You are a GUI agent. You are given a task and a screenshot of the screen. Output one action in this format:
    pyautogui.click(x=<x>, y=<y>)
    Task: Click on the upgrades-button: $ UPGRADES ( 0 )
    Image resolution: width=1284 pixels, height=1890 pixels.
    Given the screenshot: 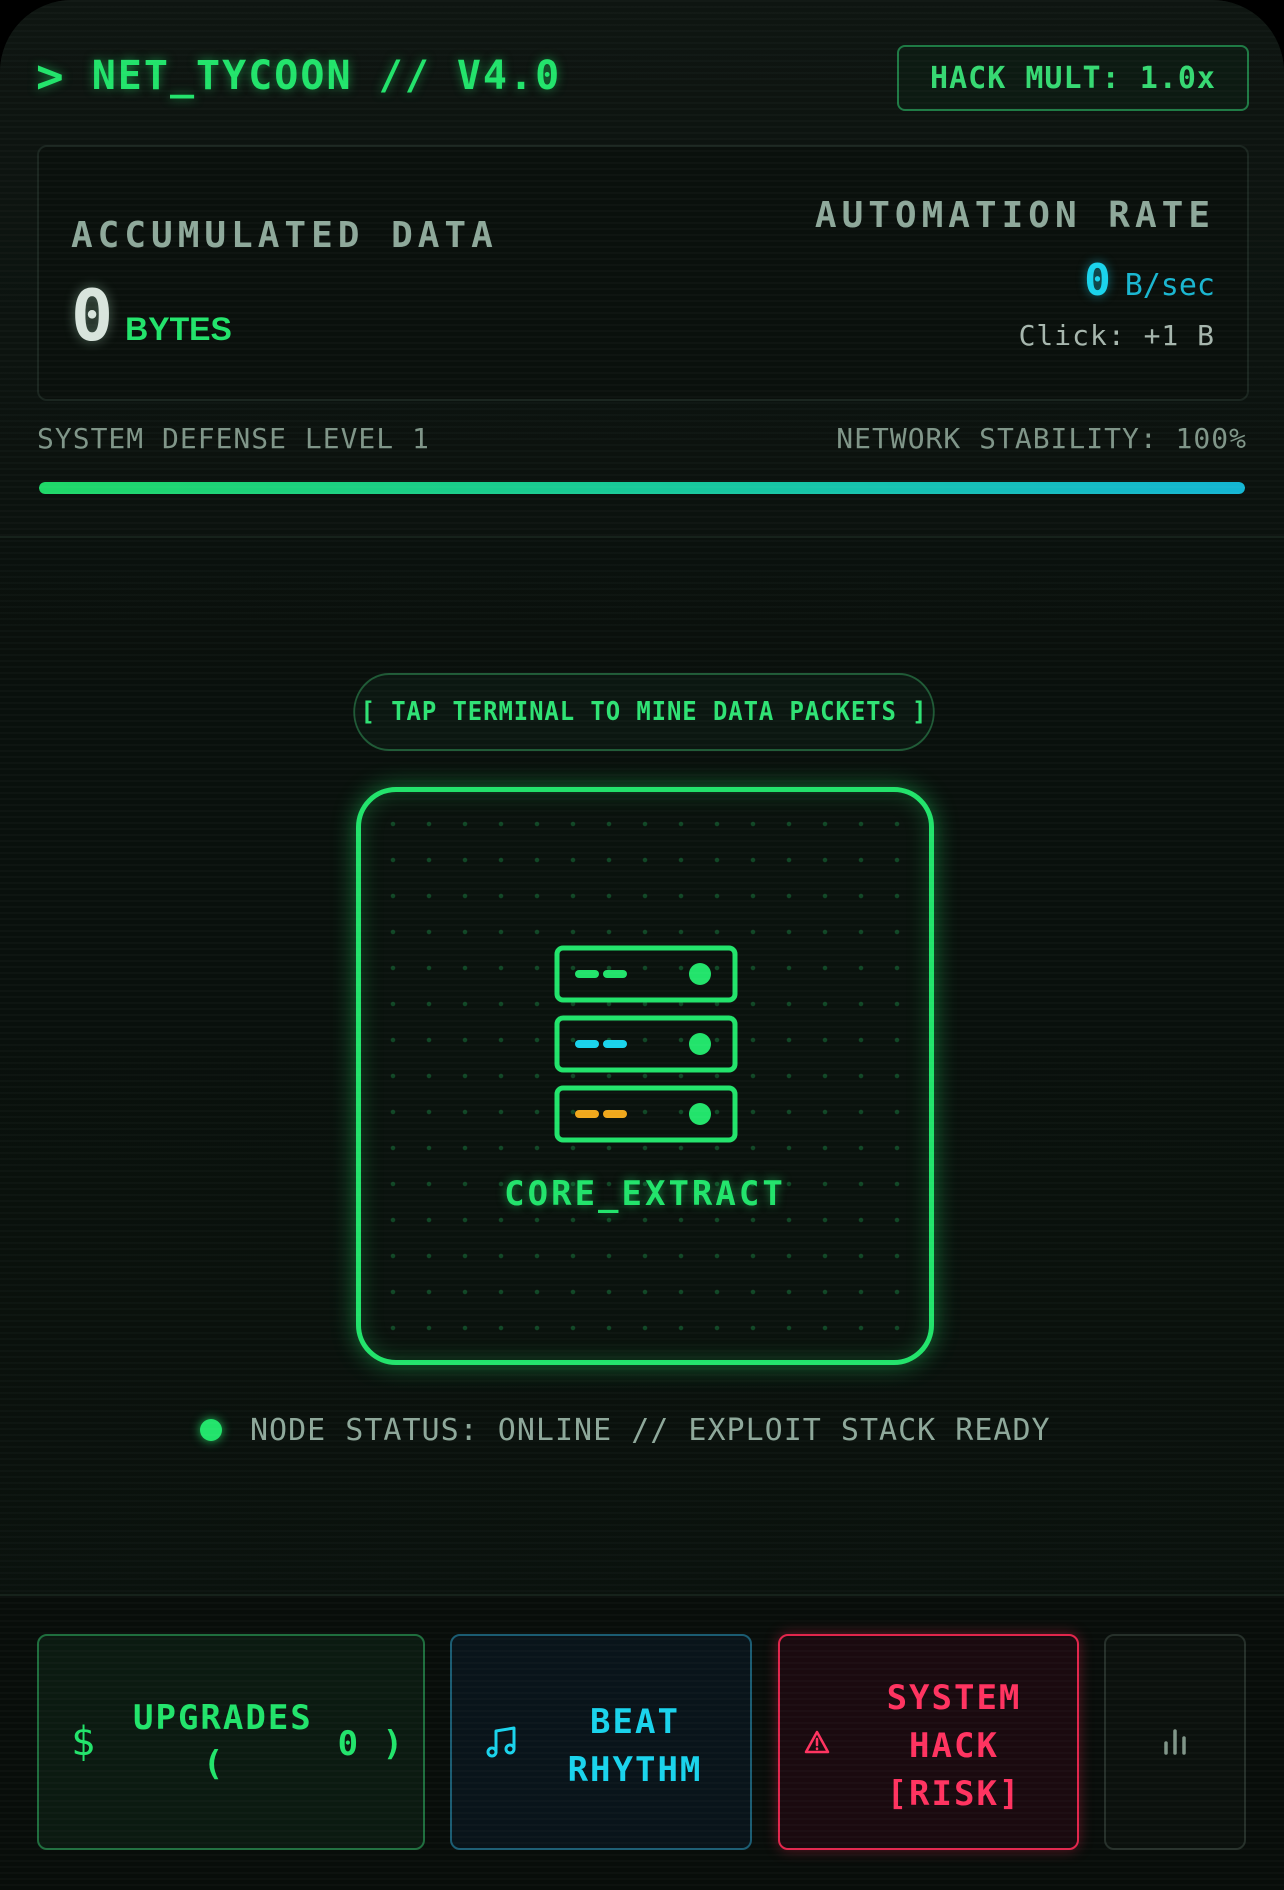 What is the action you would take?
    pyautogui.click(x=231, y=1742)
    